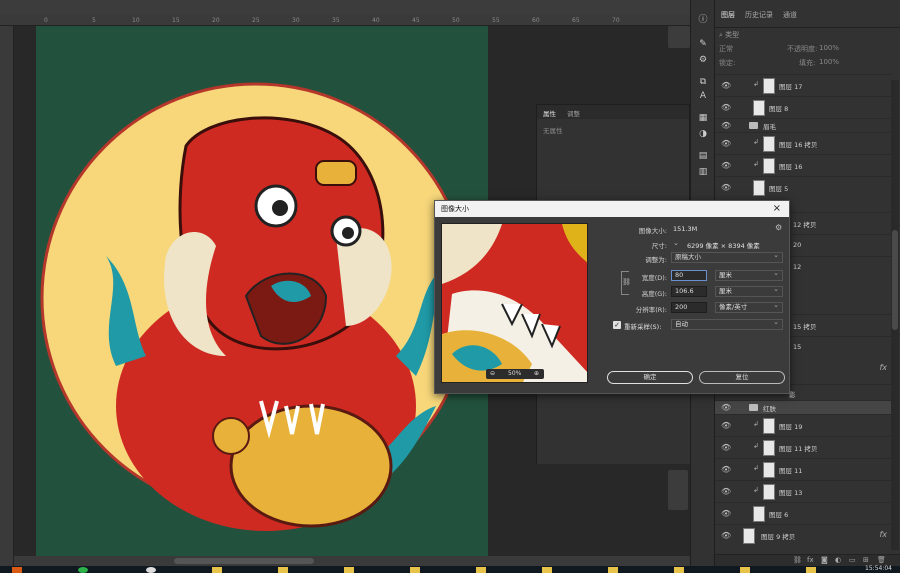 The height and width of the screenshot is (573, 900). What do you see at coordinates (808, 36) in the screenshot?
I see `layer-filter-row: ⌕ 类型` at bounding box center [808, 36].